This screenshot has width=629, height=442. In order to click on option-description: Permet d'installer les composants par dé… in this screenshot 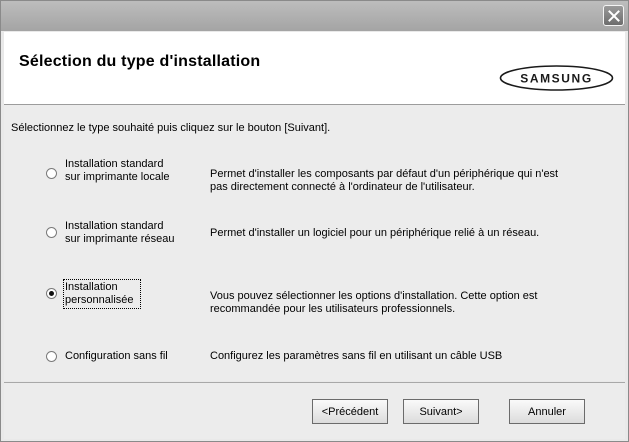, I will do `click(384, 180)`.